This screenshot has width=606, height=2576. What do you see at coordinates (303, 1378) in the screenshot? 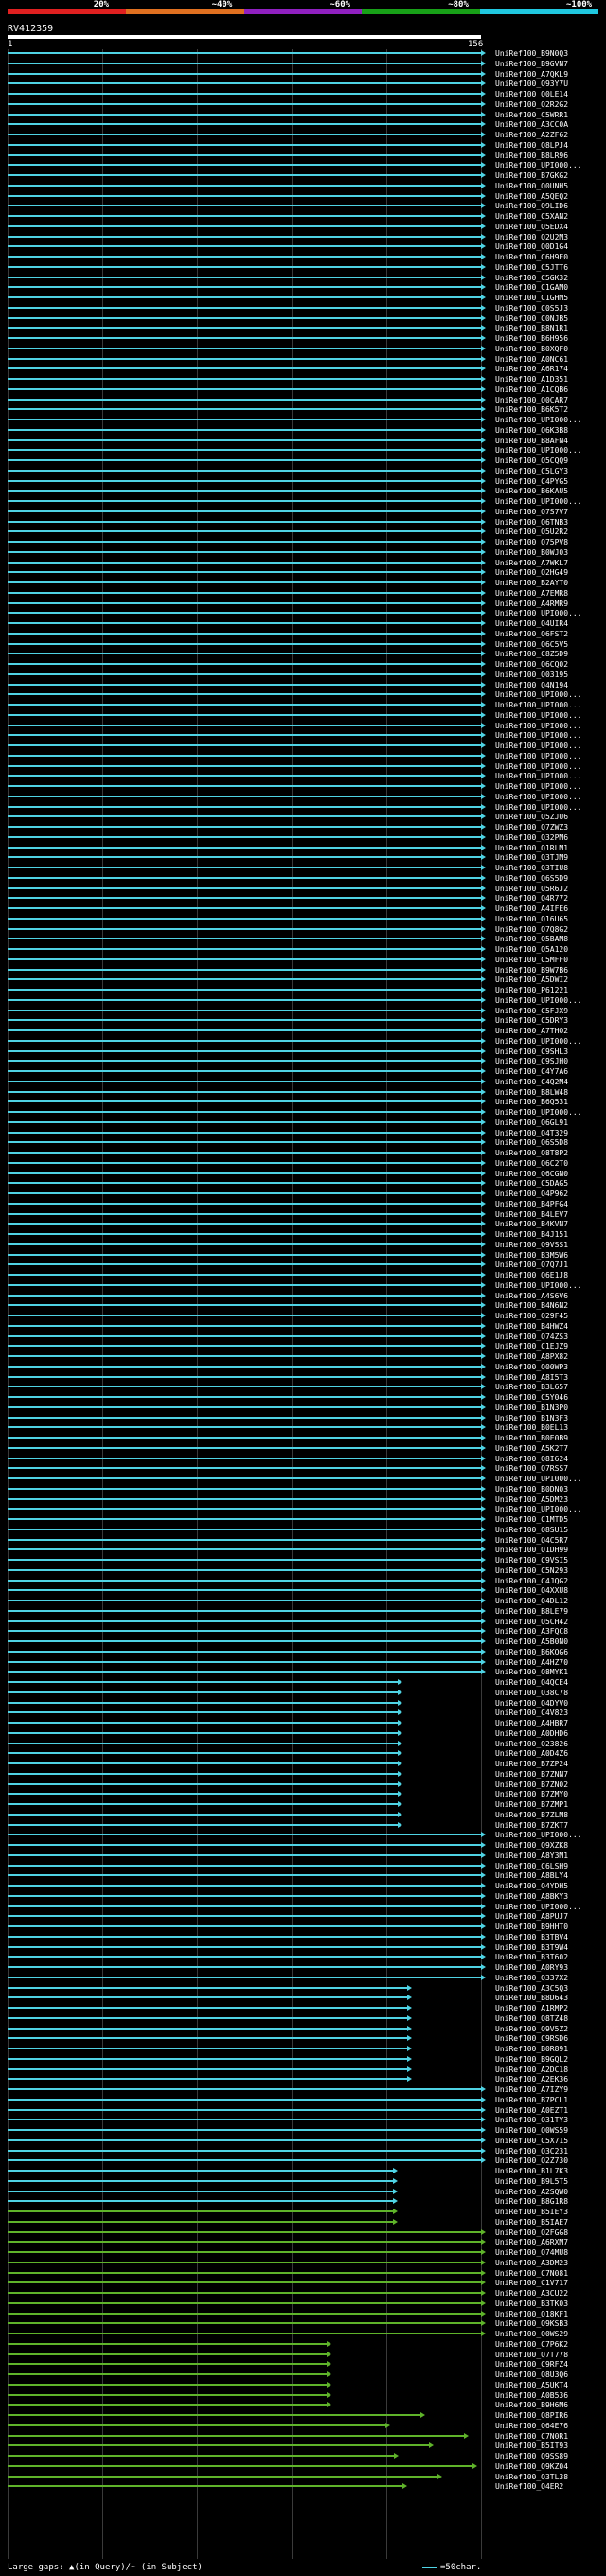
I see `hit-row: UniRef100_A8I5T3` at bounding box center [303, 1378].